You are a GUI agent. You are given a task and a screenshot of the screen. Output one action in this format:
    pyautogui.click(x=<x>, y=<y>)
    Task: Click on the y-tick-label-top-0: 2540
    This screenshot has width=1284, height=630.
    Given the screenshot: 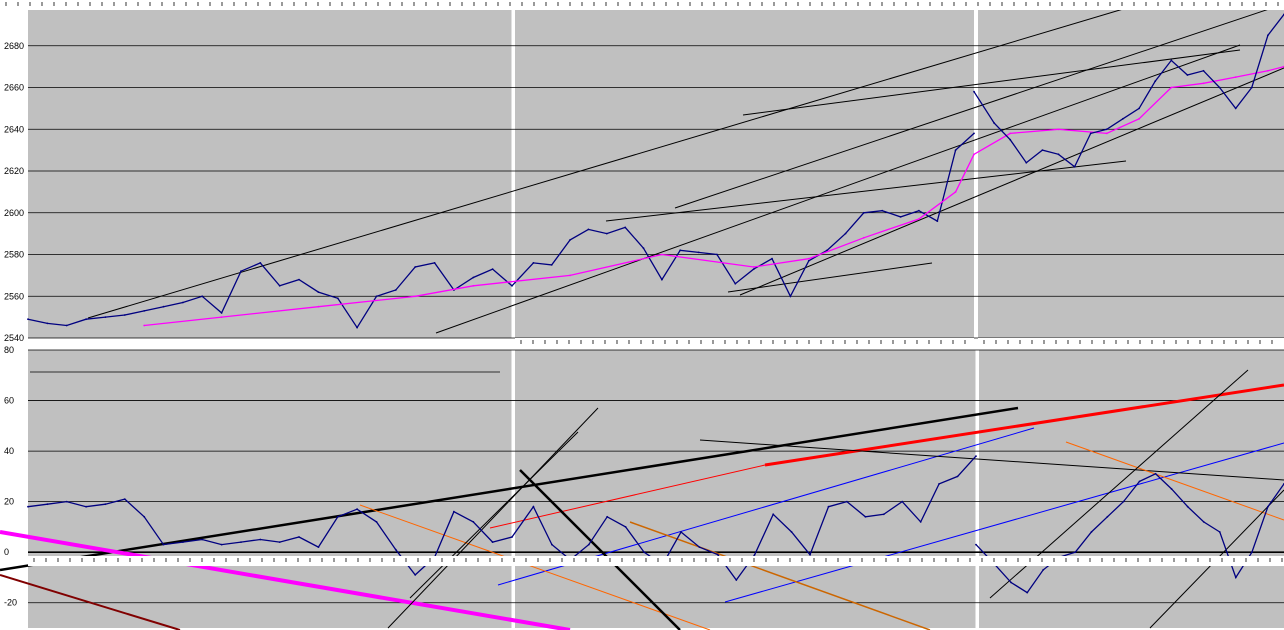 What is the action you would take?
    pyautogui.click(x=14, y=338)
    